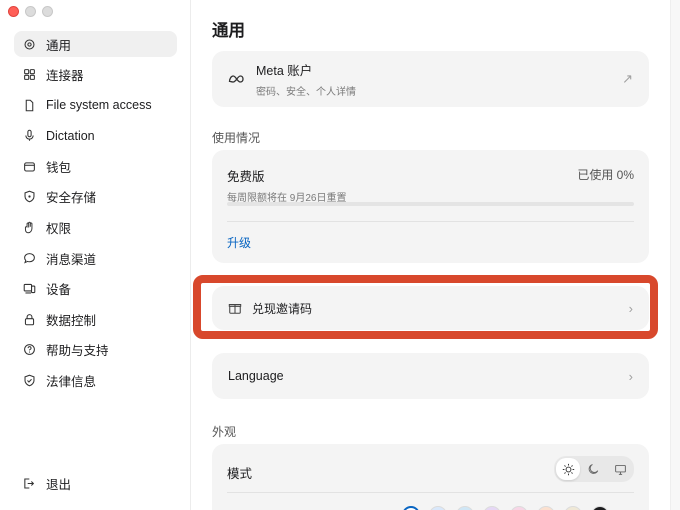  What do you see at coordinates (630, 376) in the screenshot?
I see `chevron-right-icon: ›` at bounding box center [630, 376].